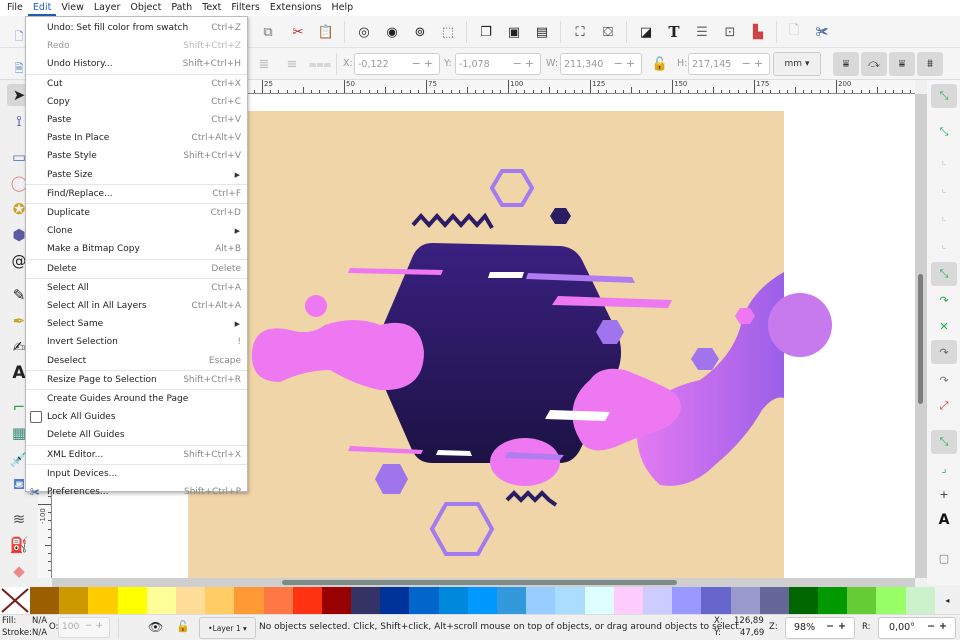  Describe the element at coordinates (944, 558) in the screenshot. I see `snap-guide-icon: ▢` at that location.